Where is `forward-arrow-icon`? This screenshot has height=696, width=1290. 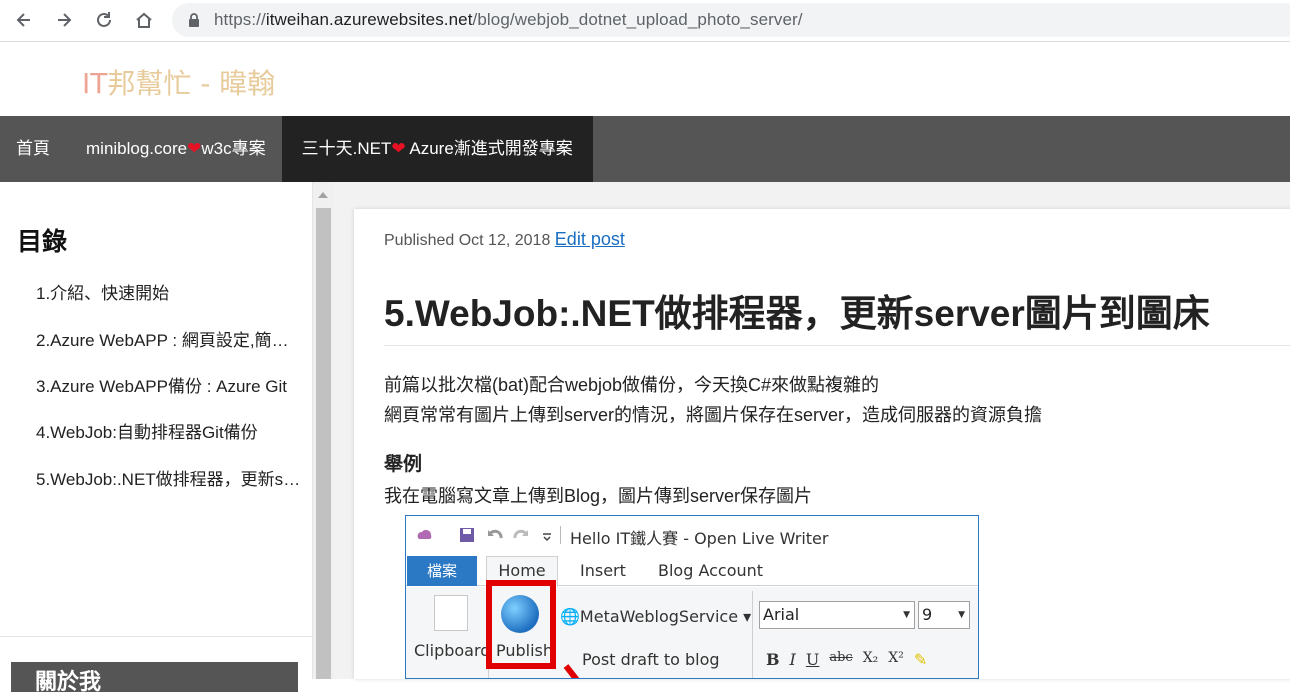
forward-arrow-icon is located at coordinates (65, 20).